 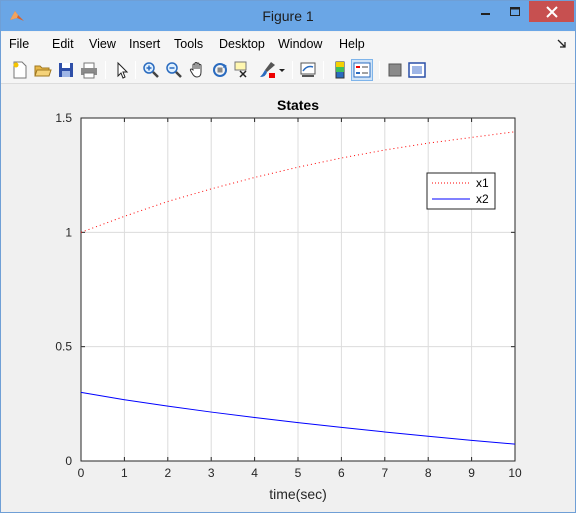 What do you see at coordinates (300, 44) in the screenshot?
I see `menu-window: Window` at bounding box center [300, 44].